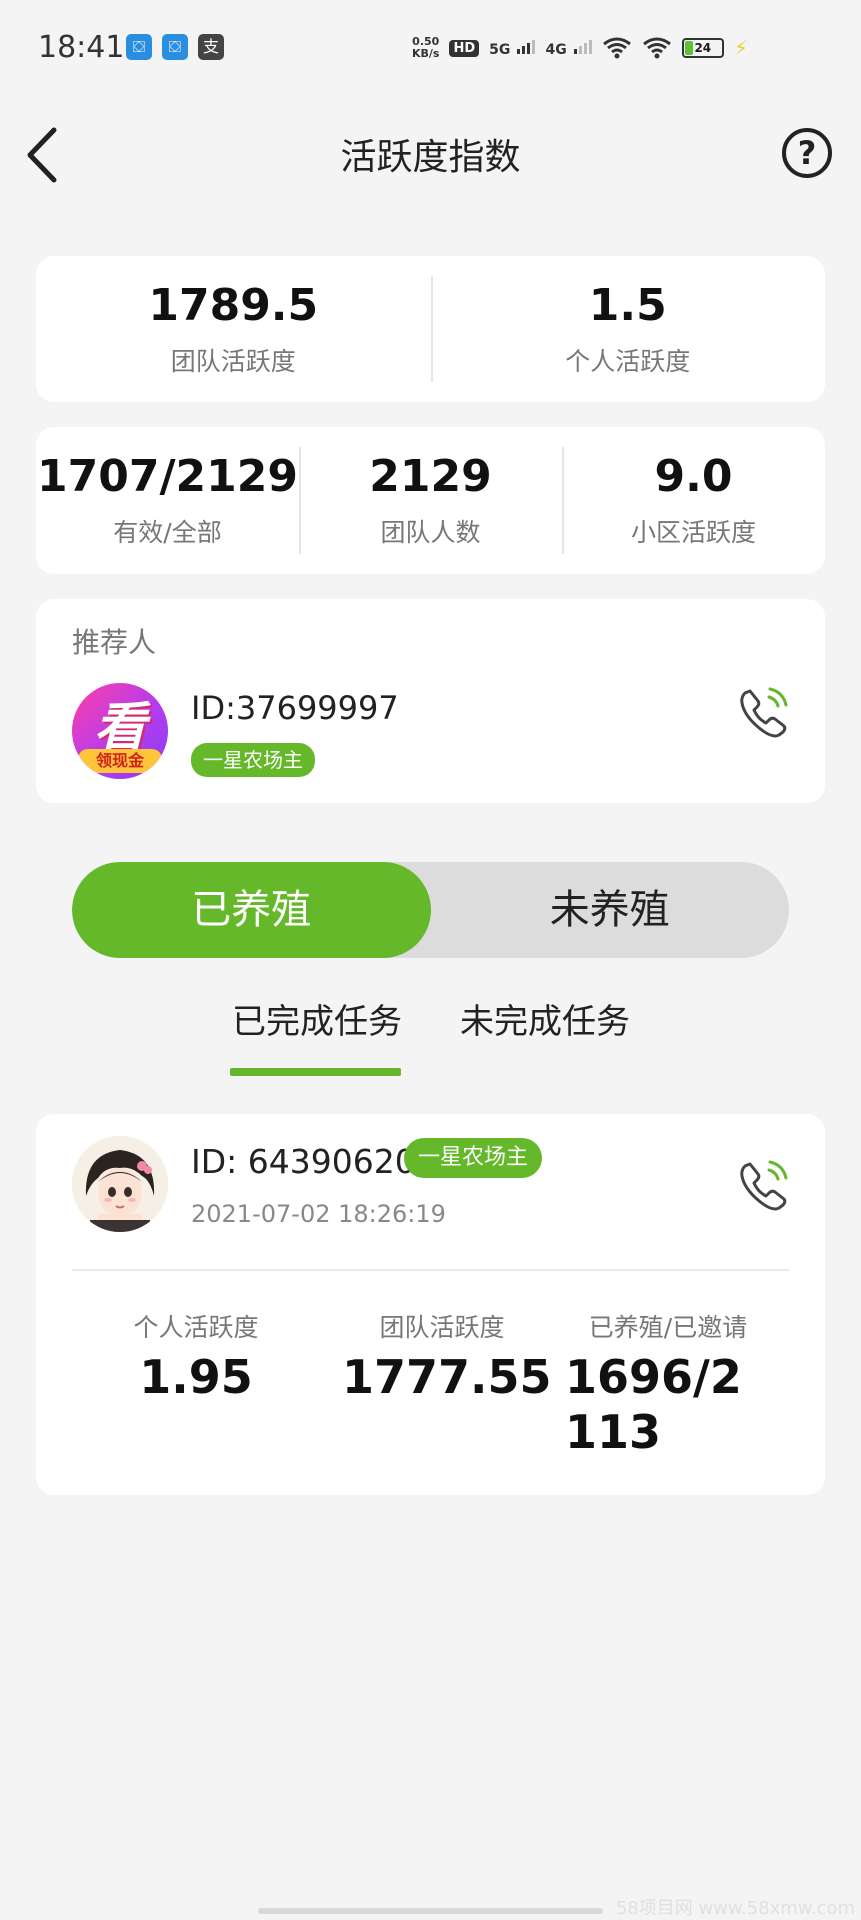  I want to click on divider, so click(430, 1270).